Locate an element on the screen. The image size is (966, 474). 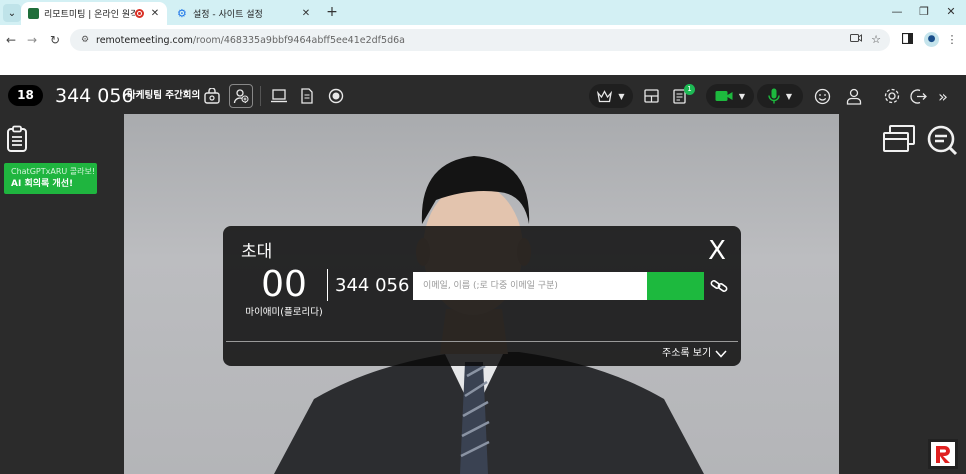
chat-unread-badge: 1 is located at coordinates (689, 89).